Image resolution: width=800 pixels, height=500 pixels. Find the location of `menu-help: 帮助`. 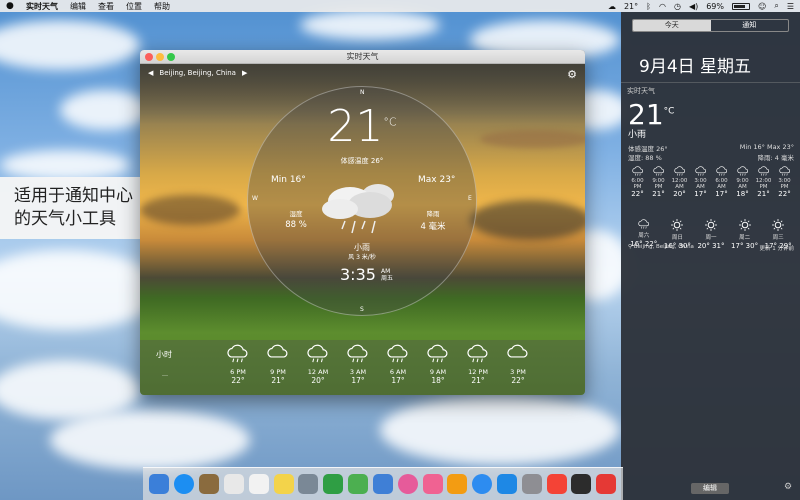

menu-help: 帮助 is located at coordinates (162, 6).